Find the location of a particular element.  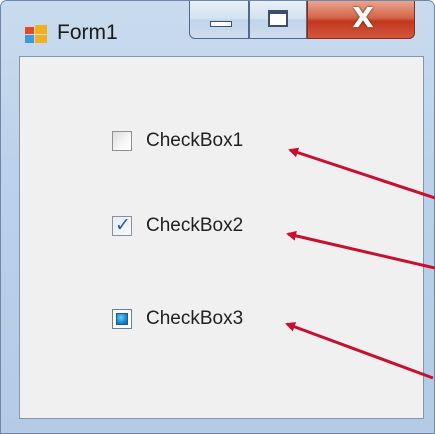

checkbox-2-box: ✓ is located at coordinates (122, 225).